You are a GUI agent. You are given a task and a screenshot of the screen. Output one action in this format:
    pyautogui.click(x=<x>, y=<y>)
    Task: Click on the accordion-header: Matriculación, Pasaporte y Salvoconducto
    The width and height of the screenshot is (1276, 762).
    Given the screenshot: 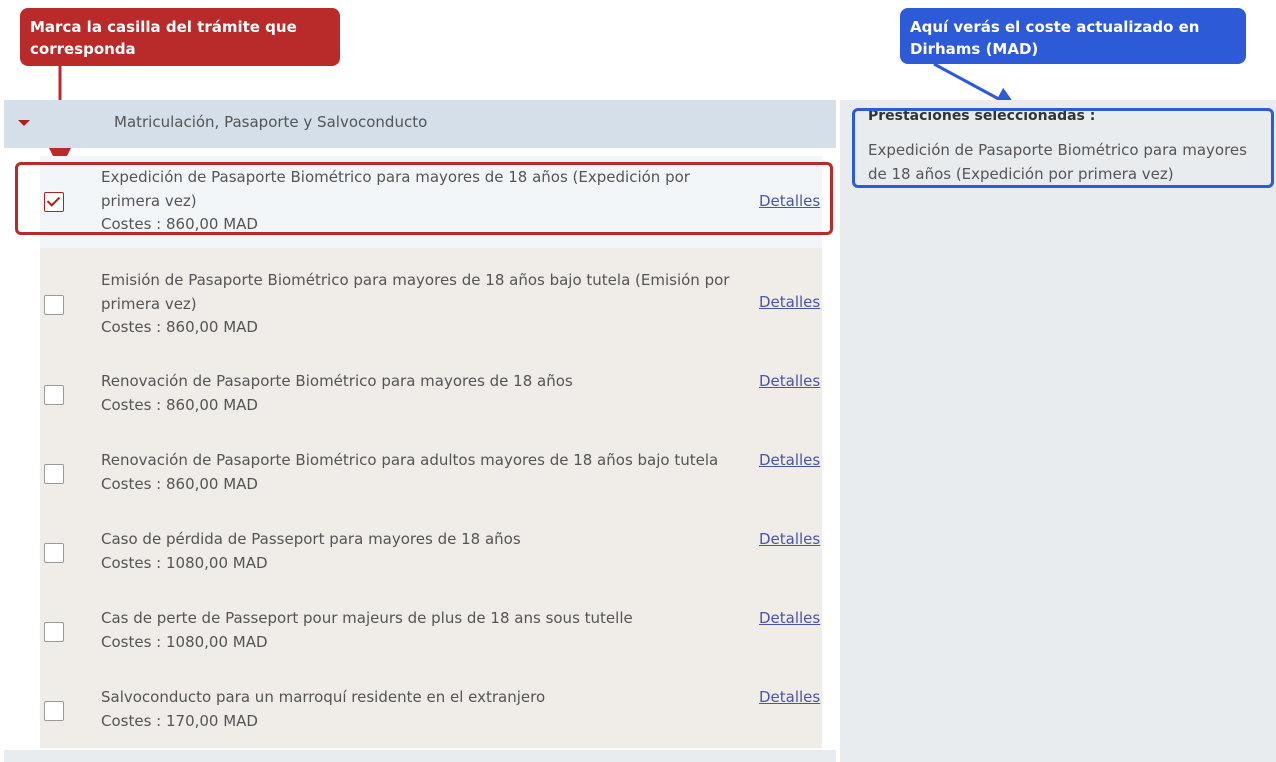 What is the action you would take?
    pyautogui.click(x=420, y=124)
    